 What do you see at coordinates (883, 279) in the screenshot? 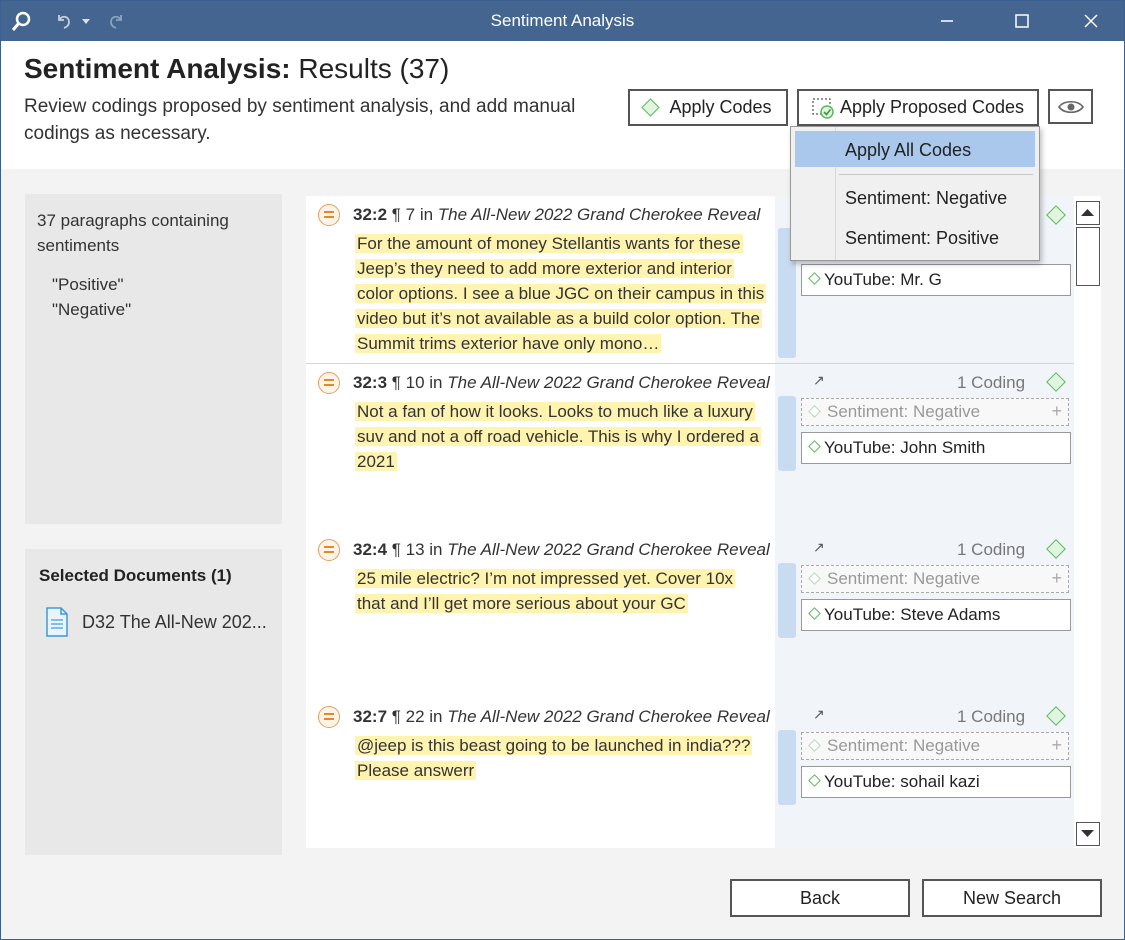
I see `code-label: YouTube: Mr. G` at bounding box center [883, 279].